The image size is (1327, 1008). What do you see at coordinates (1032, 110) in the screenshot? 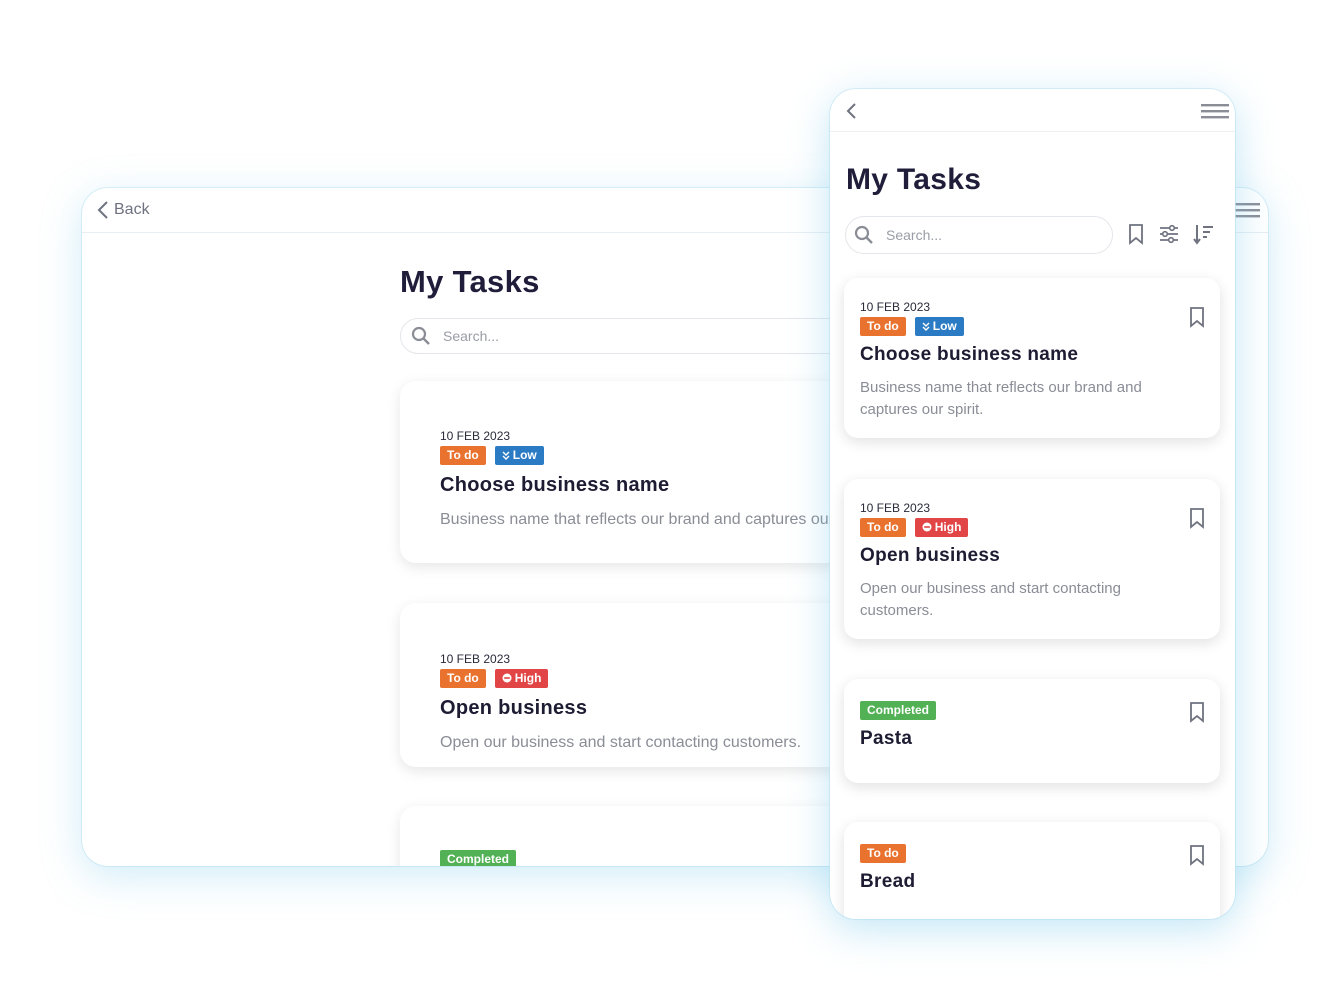
I see `phone-top-bar` at bounding box center [1032, 110].